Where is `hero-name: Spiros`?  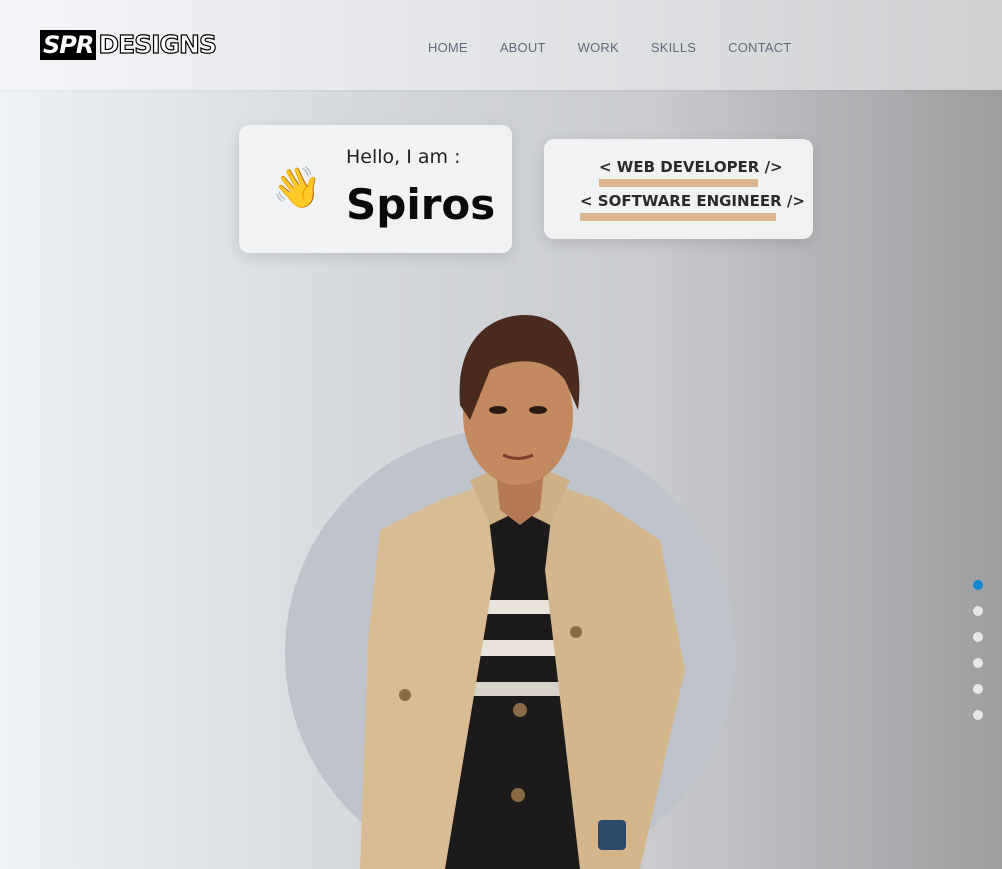 hero-name: Spiros is located at coordinates (421, 204).